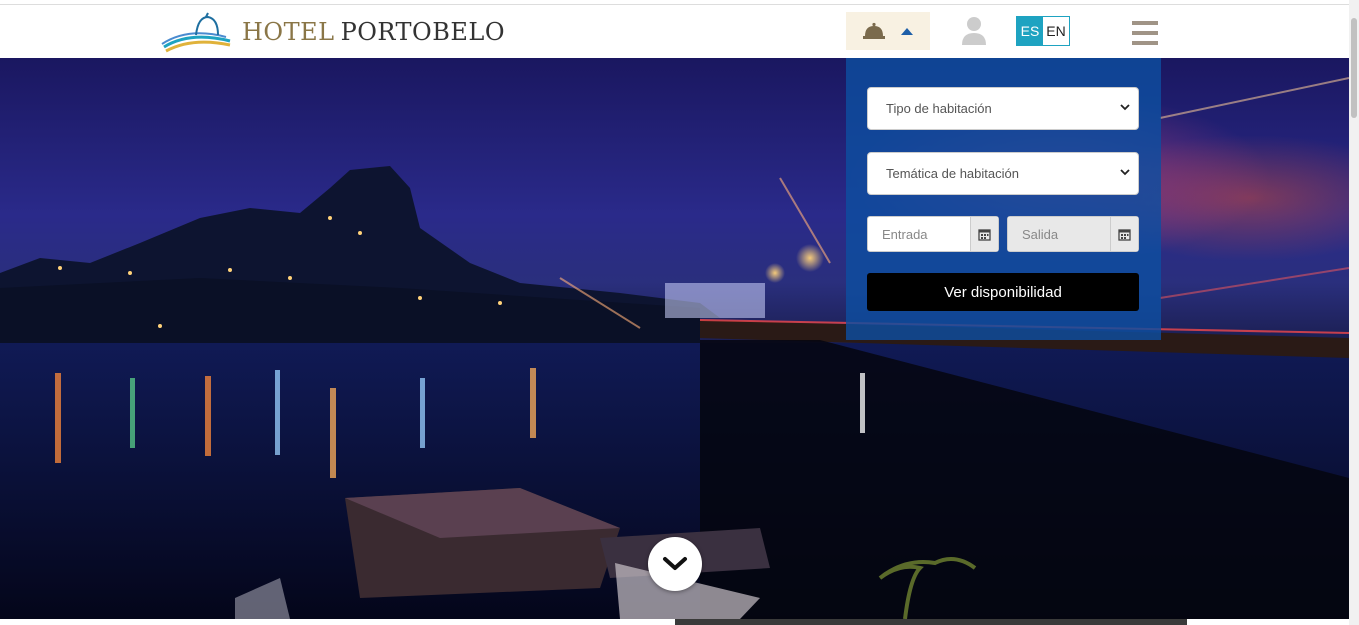 Image resolution: width=1359 pixels, height=625 pixels. What do you see at coordinates (196, 32) in the screenshot?
I see `logo-mark-icon` at bounding box center [196, 32].